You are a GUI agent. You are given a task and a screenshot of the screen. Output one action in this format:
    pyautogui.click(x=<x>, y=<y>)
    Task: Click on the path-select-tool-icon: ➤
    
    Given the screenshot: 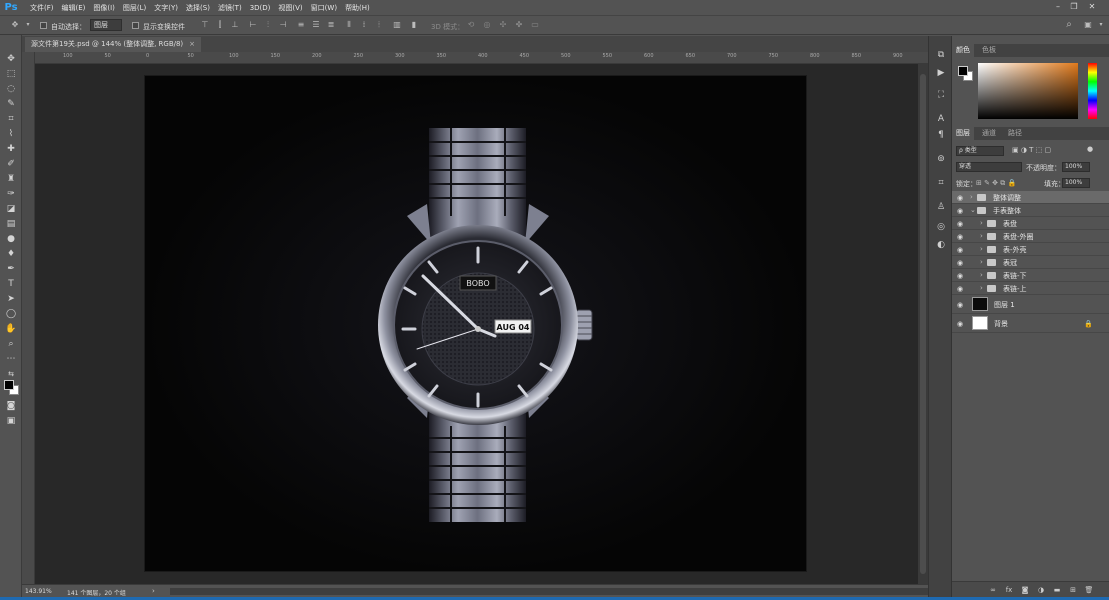 What is the action you would take?
    pyautogui.click(x=11, y=299)
    